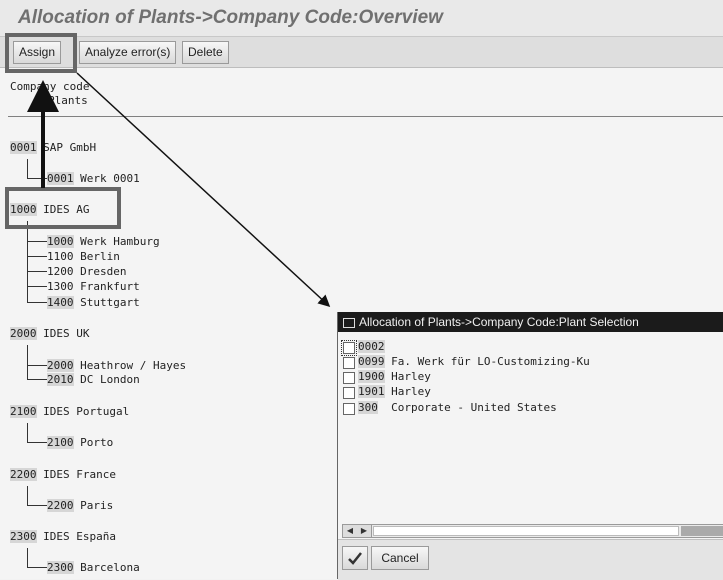  What do you see at coordinates (70, 147) in the screenshot?
I see `company-name: SAP GmbH` at bounding box center [70, 147].